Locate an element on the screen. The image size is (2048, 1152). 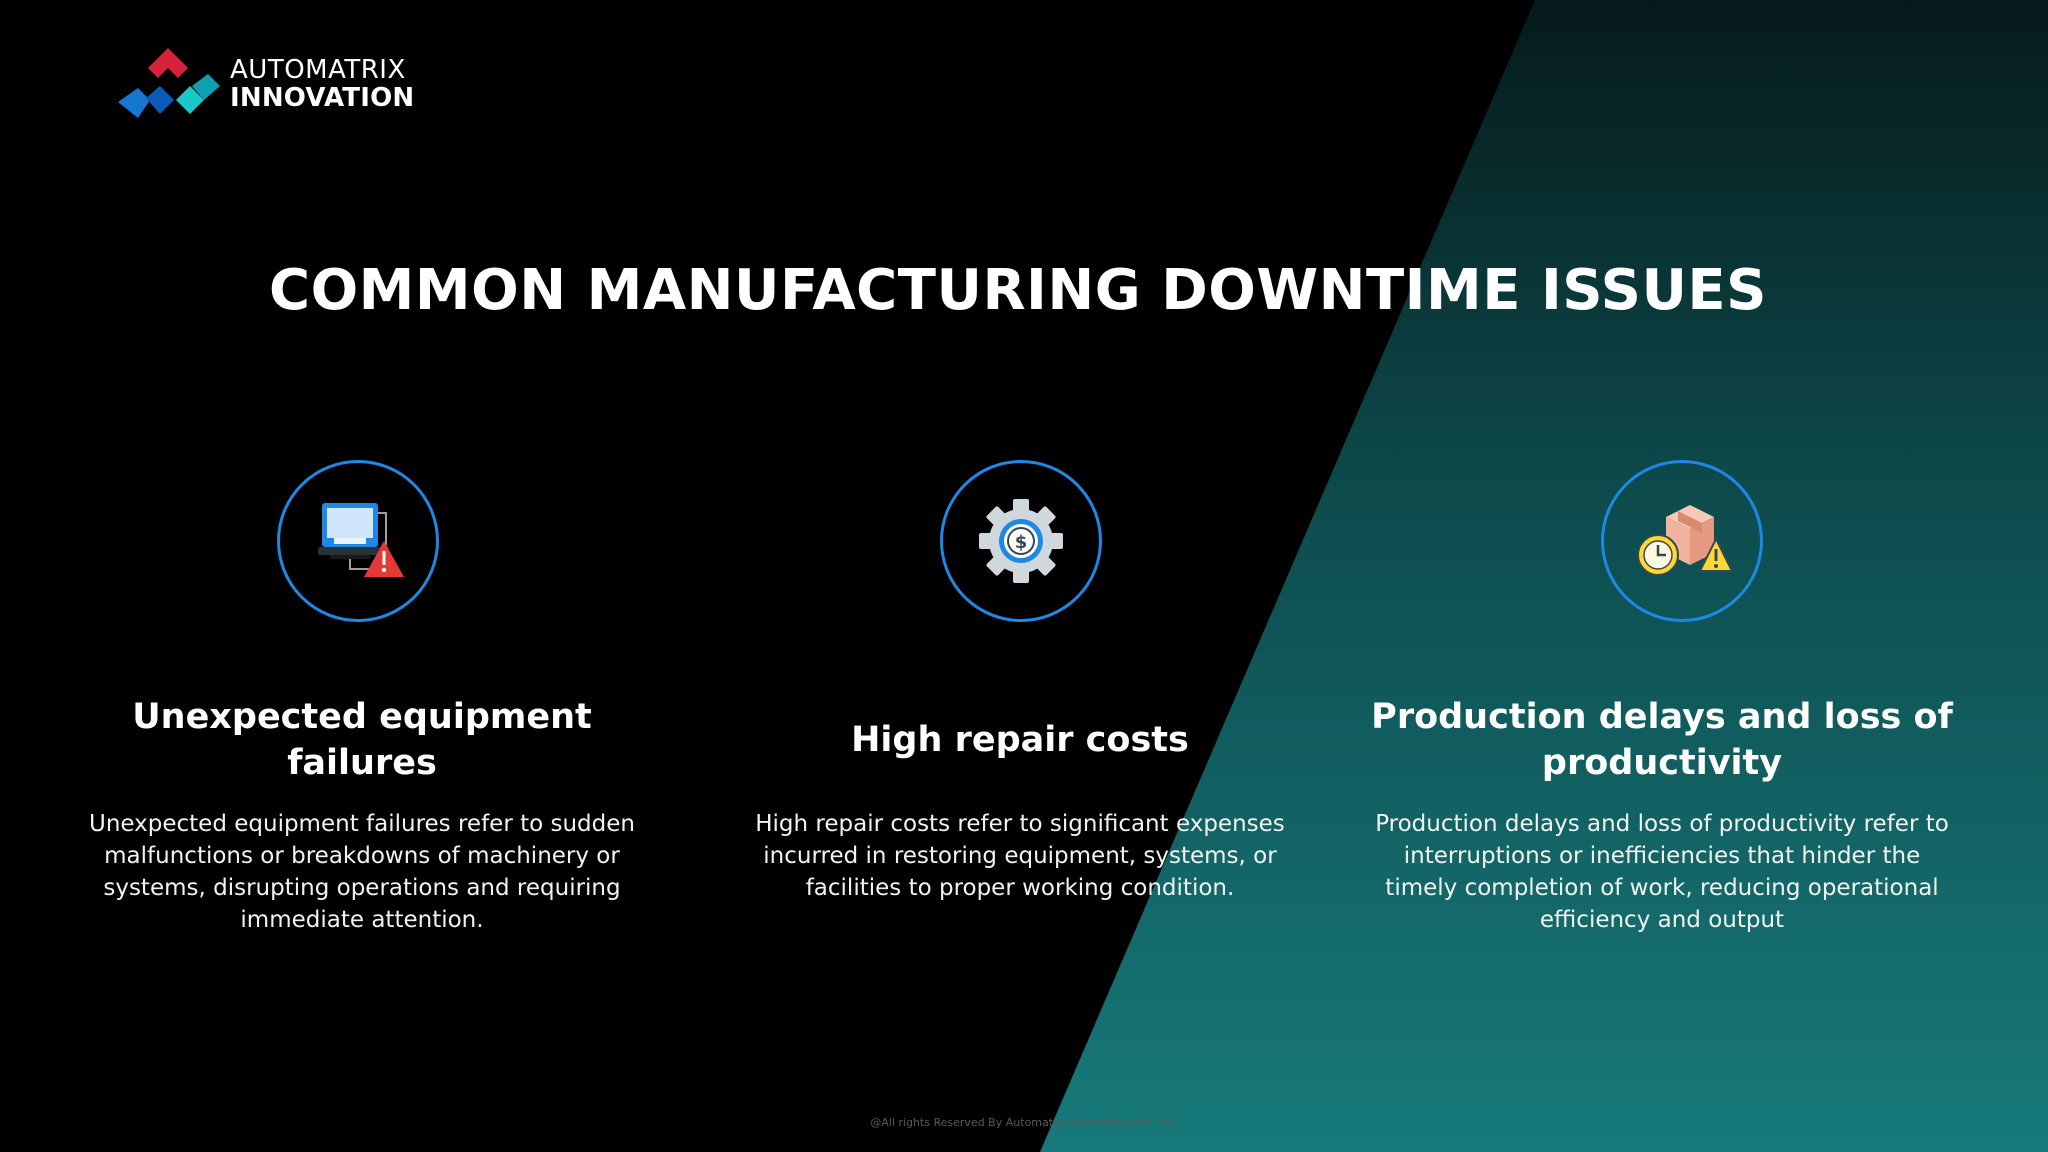
brand-line-1: AUTOMATRIX is located at coordinates (318, 70).